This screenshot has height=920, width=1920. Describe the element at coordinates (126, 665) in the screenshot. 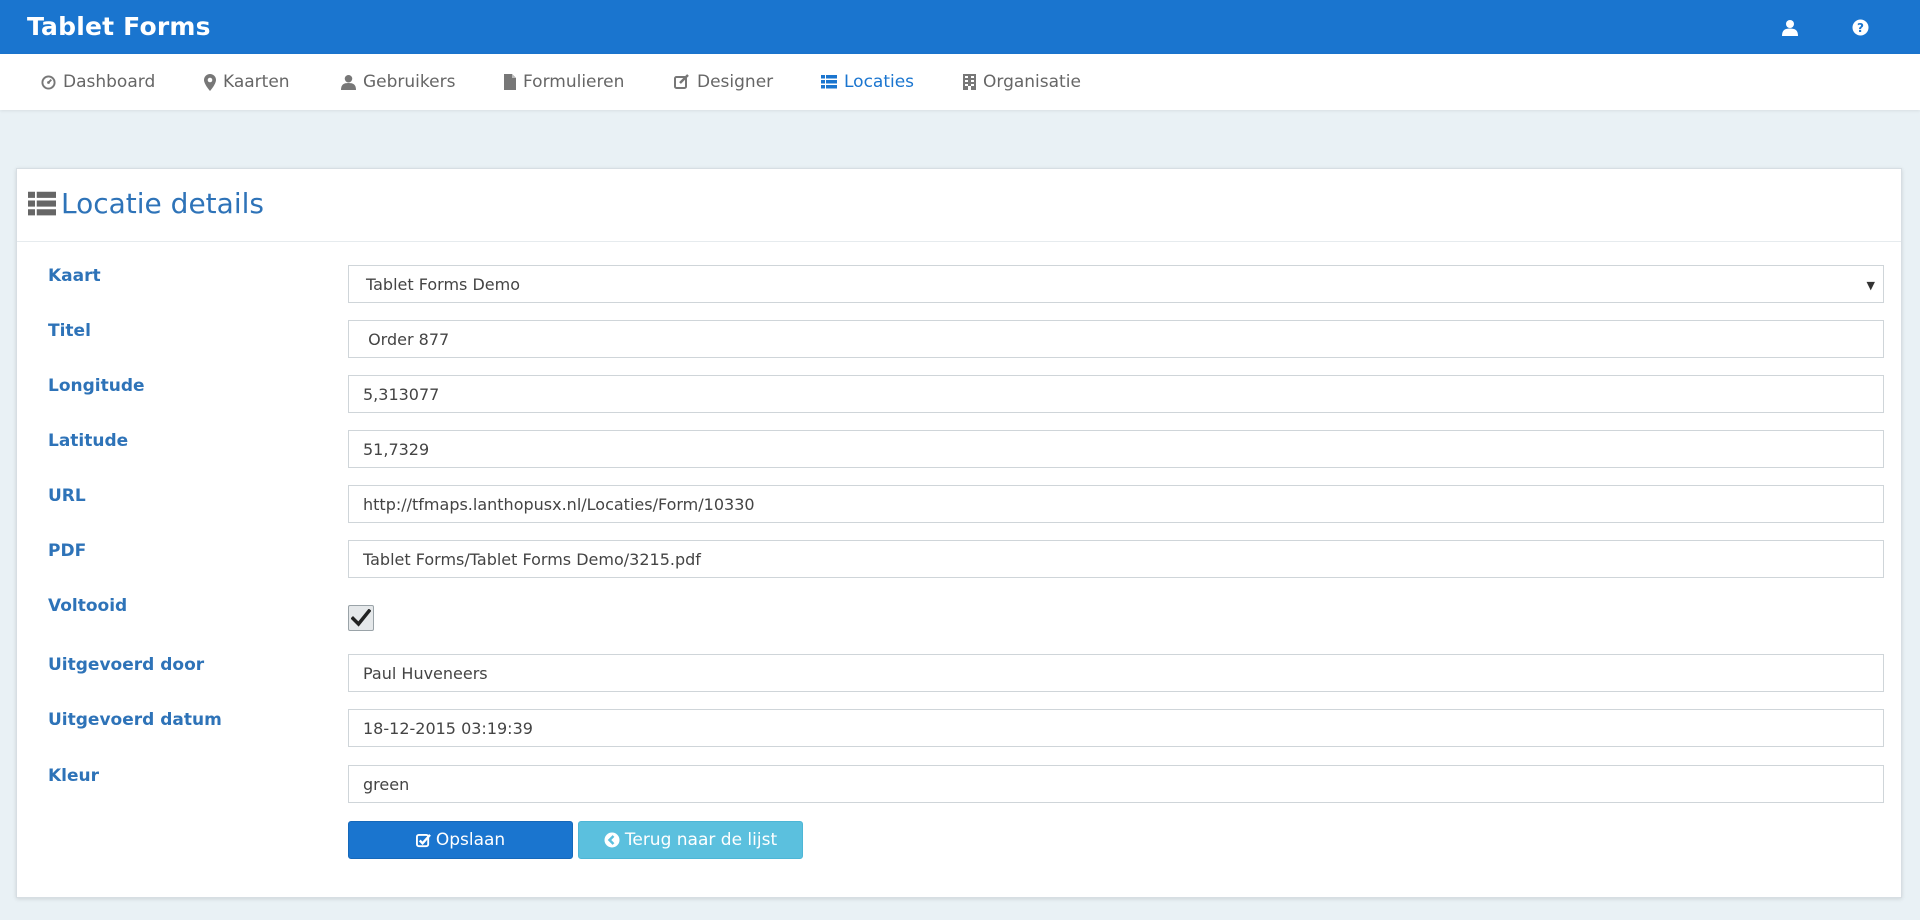

I see `uitgevoerd-door-label: Uitgevoerd door` at that location.